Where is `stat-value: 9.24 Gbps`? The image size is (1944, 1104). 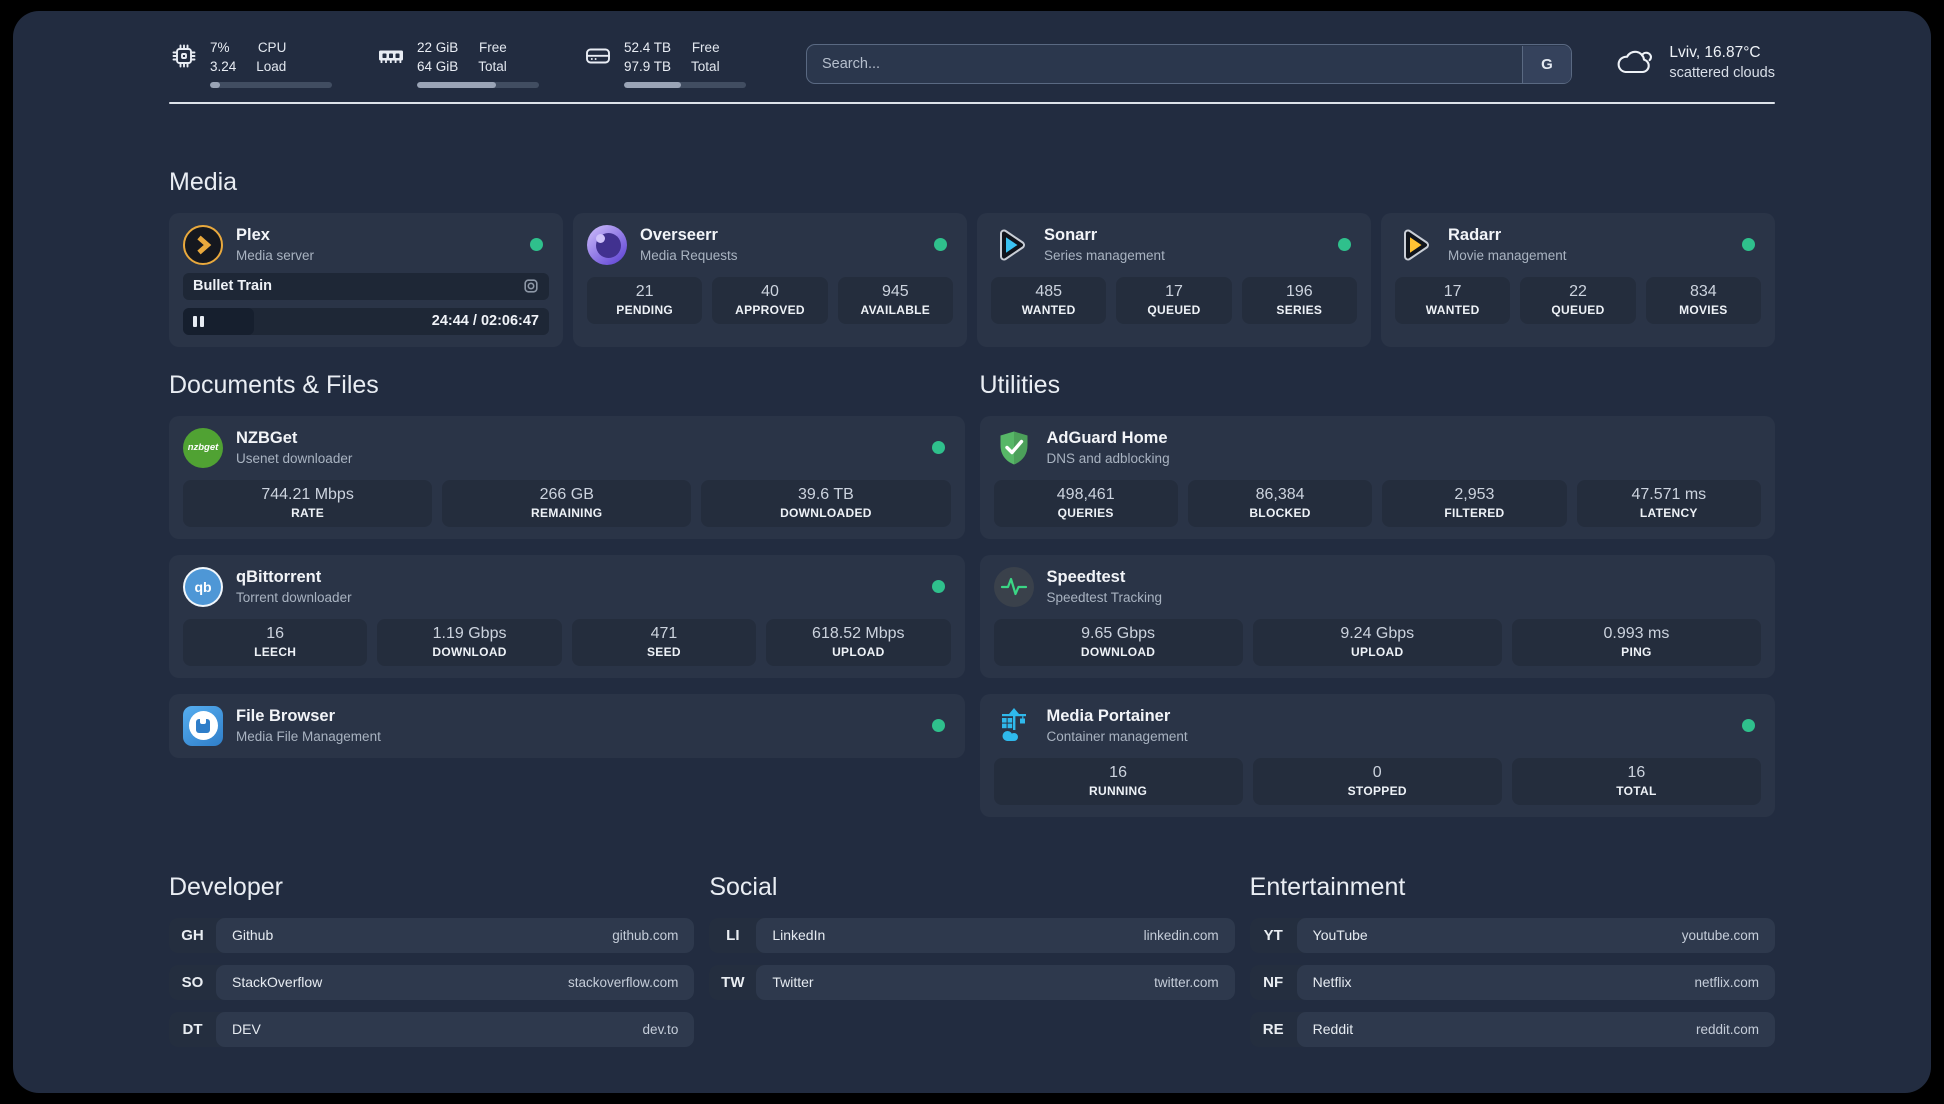 stat-value: 9.24 Gbps is located at coordinates (1377, 633).